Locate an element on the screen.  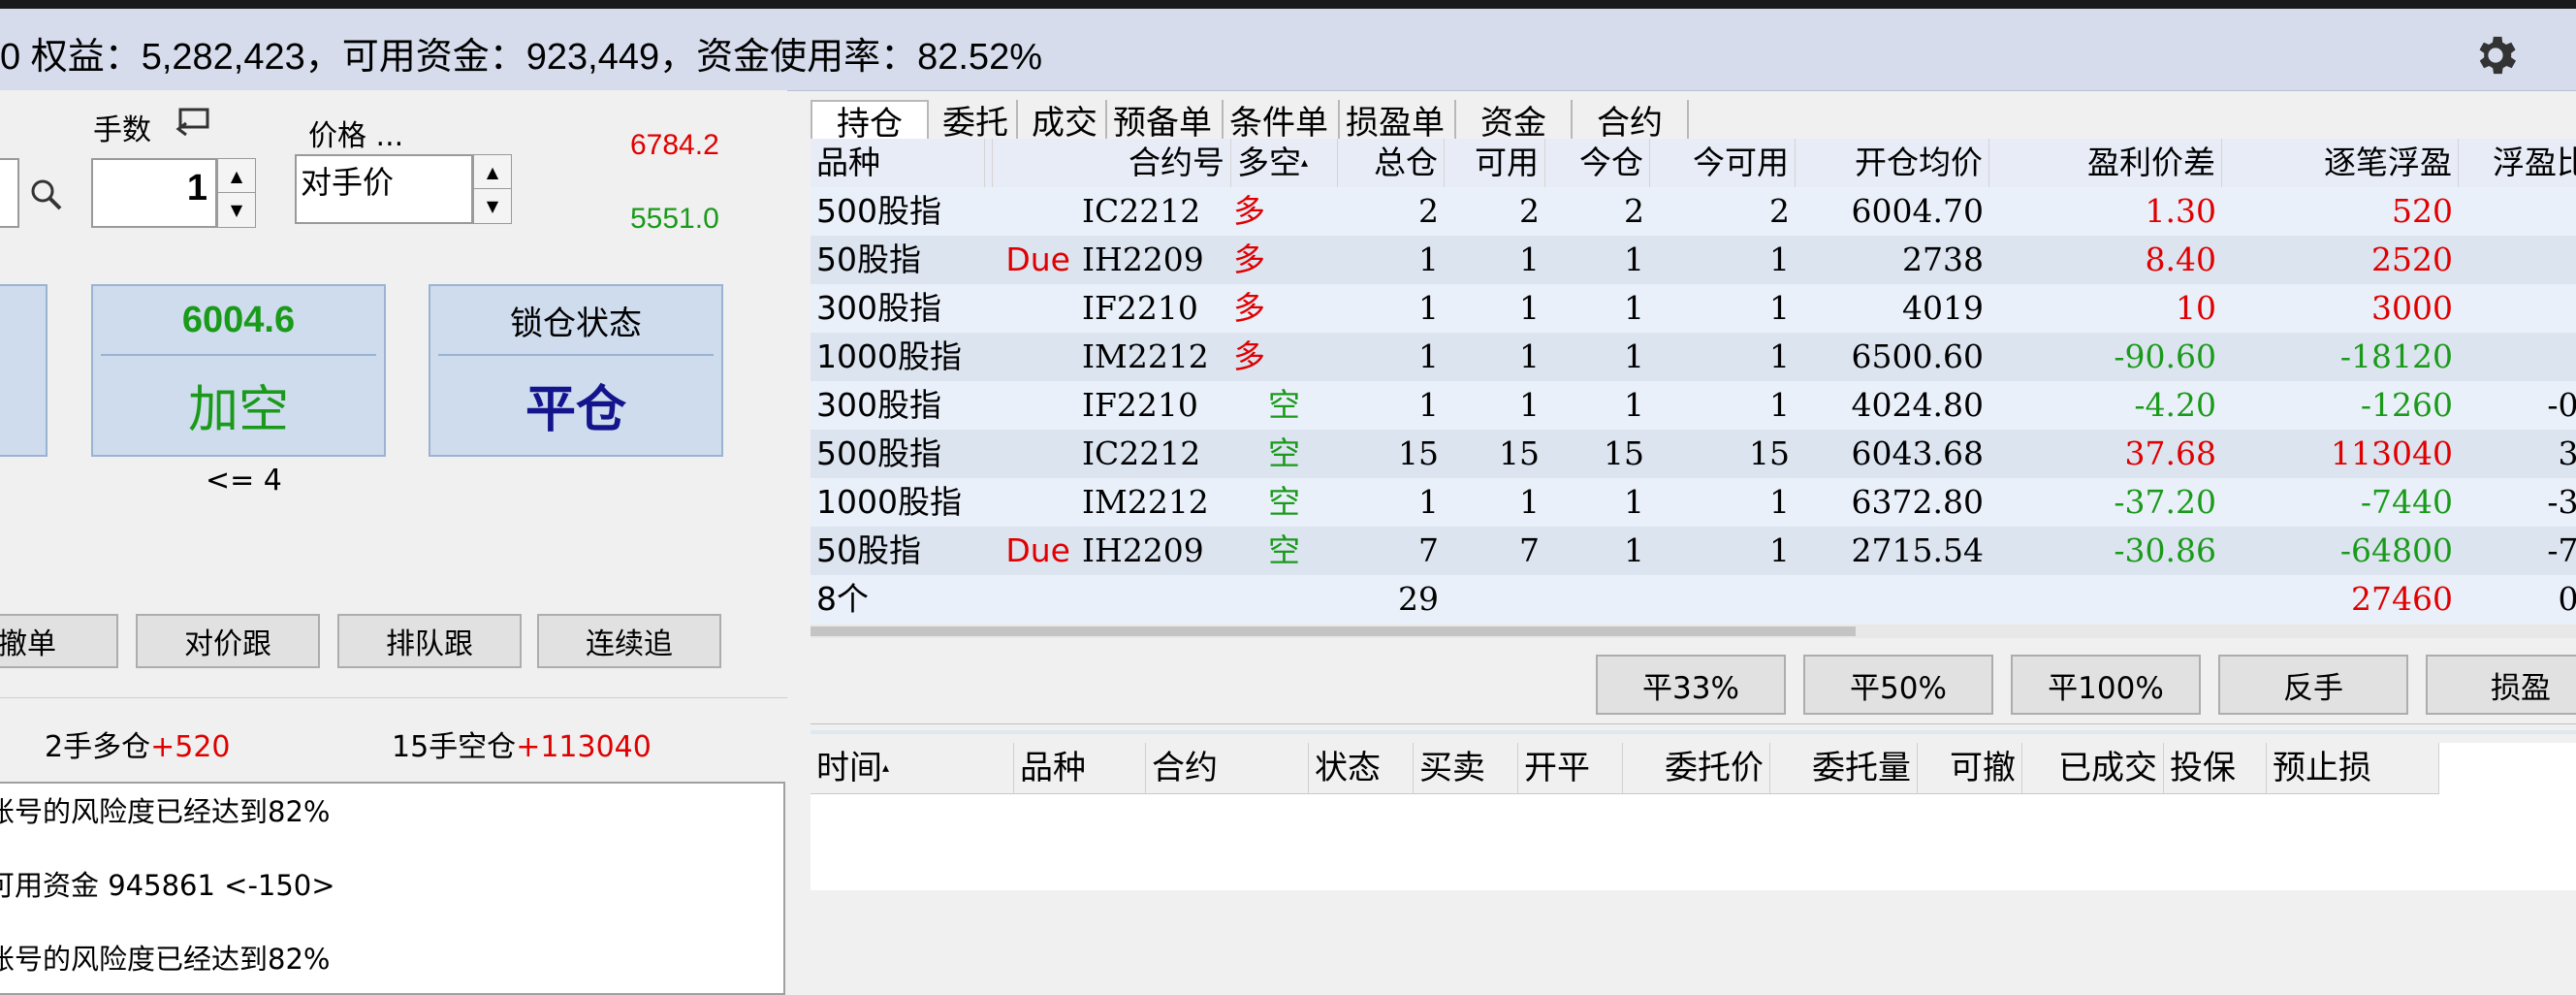
quantity-stepper: ▲ ▼ is located at coordinates (236, 193).